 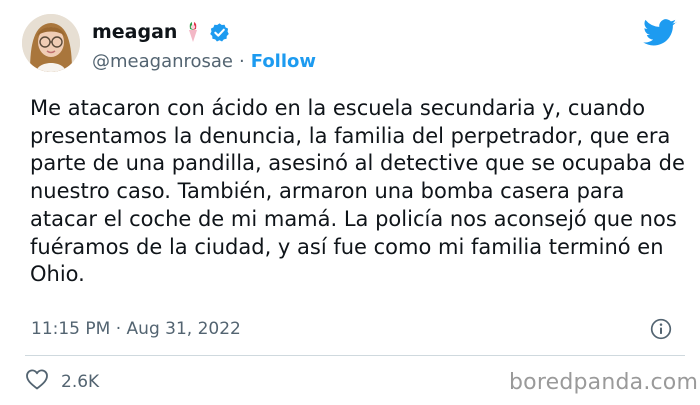 I want to click on author-name-row: meagan, so click(x=161, y=32).